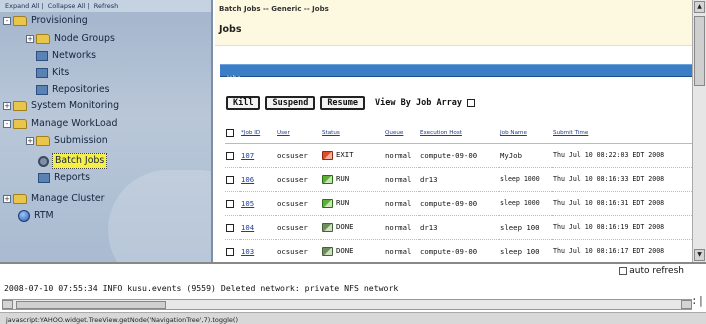 Image resolution: width=706 pixels, height=324 pixels. What do you see at coordinates (699, 255) in the screenshot?
I see `scroll-down-arrow-icon: ▼` at bounding box center [699, 255].